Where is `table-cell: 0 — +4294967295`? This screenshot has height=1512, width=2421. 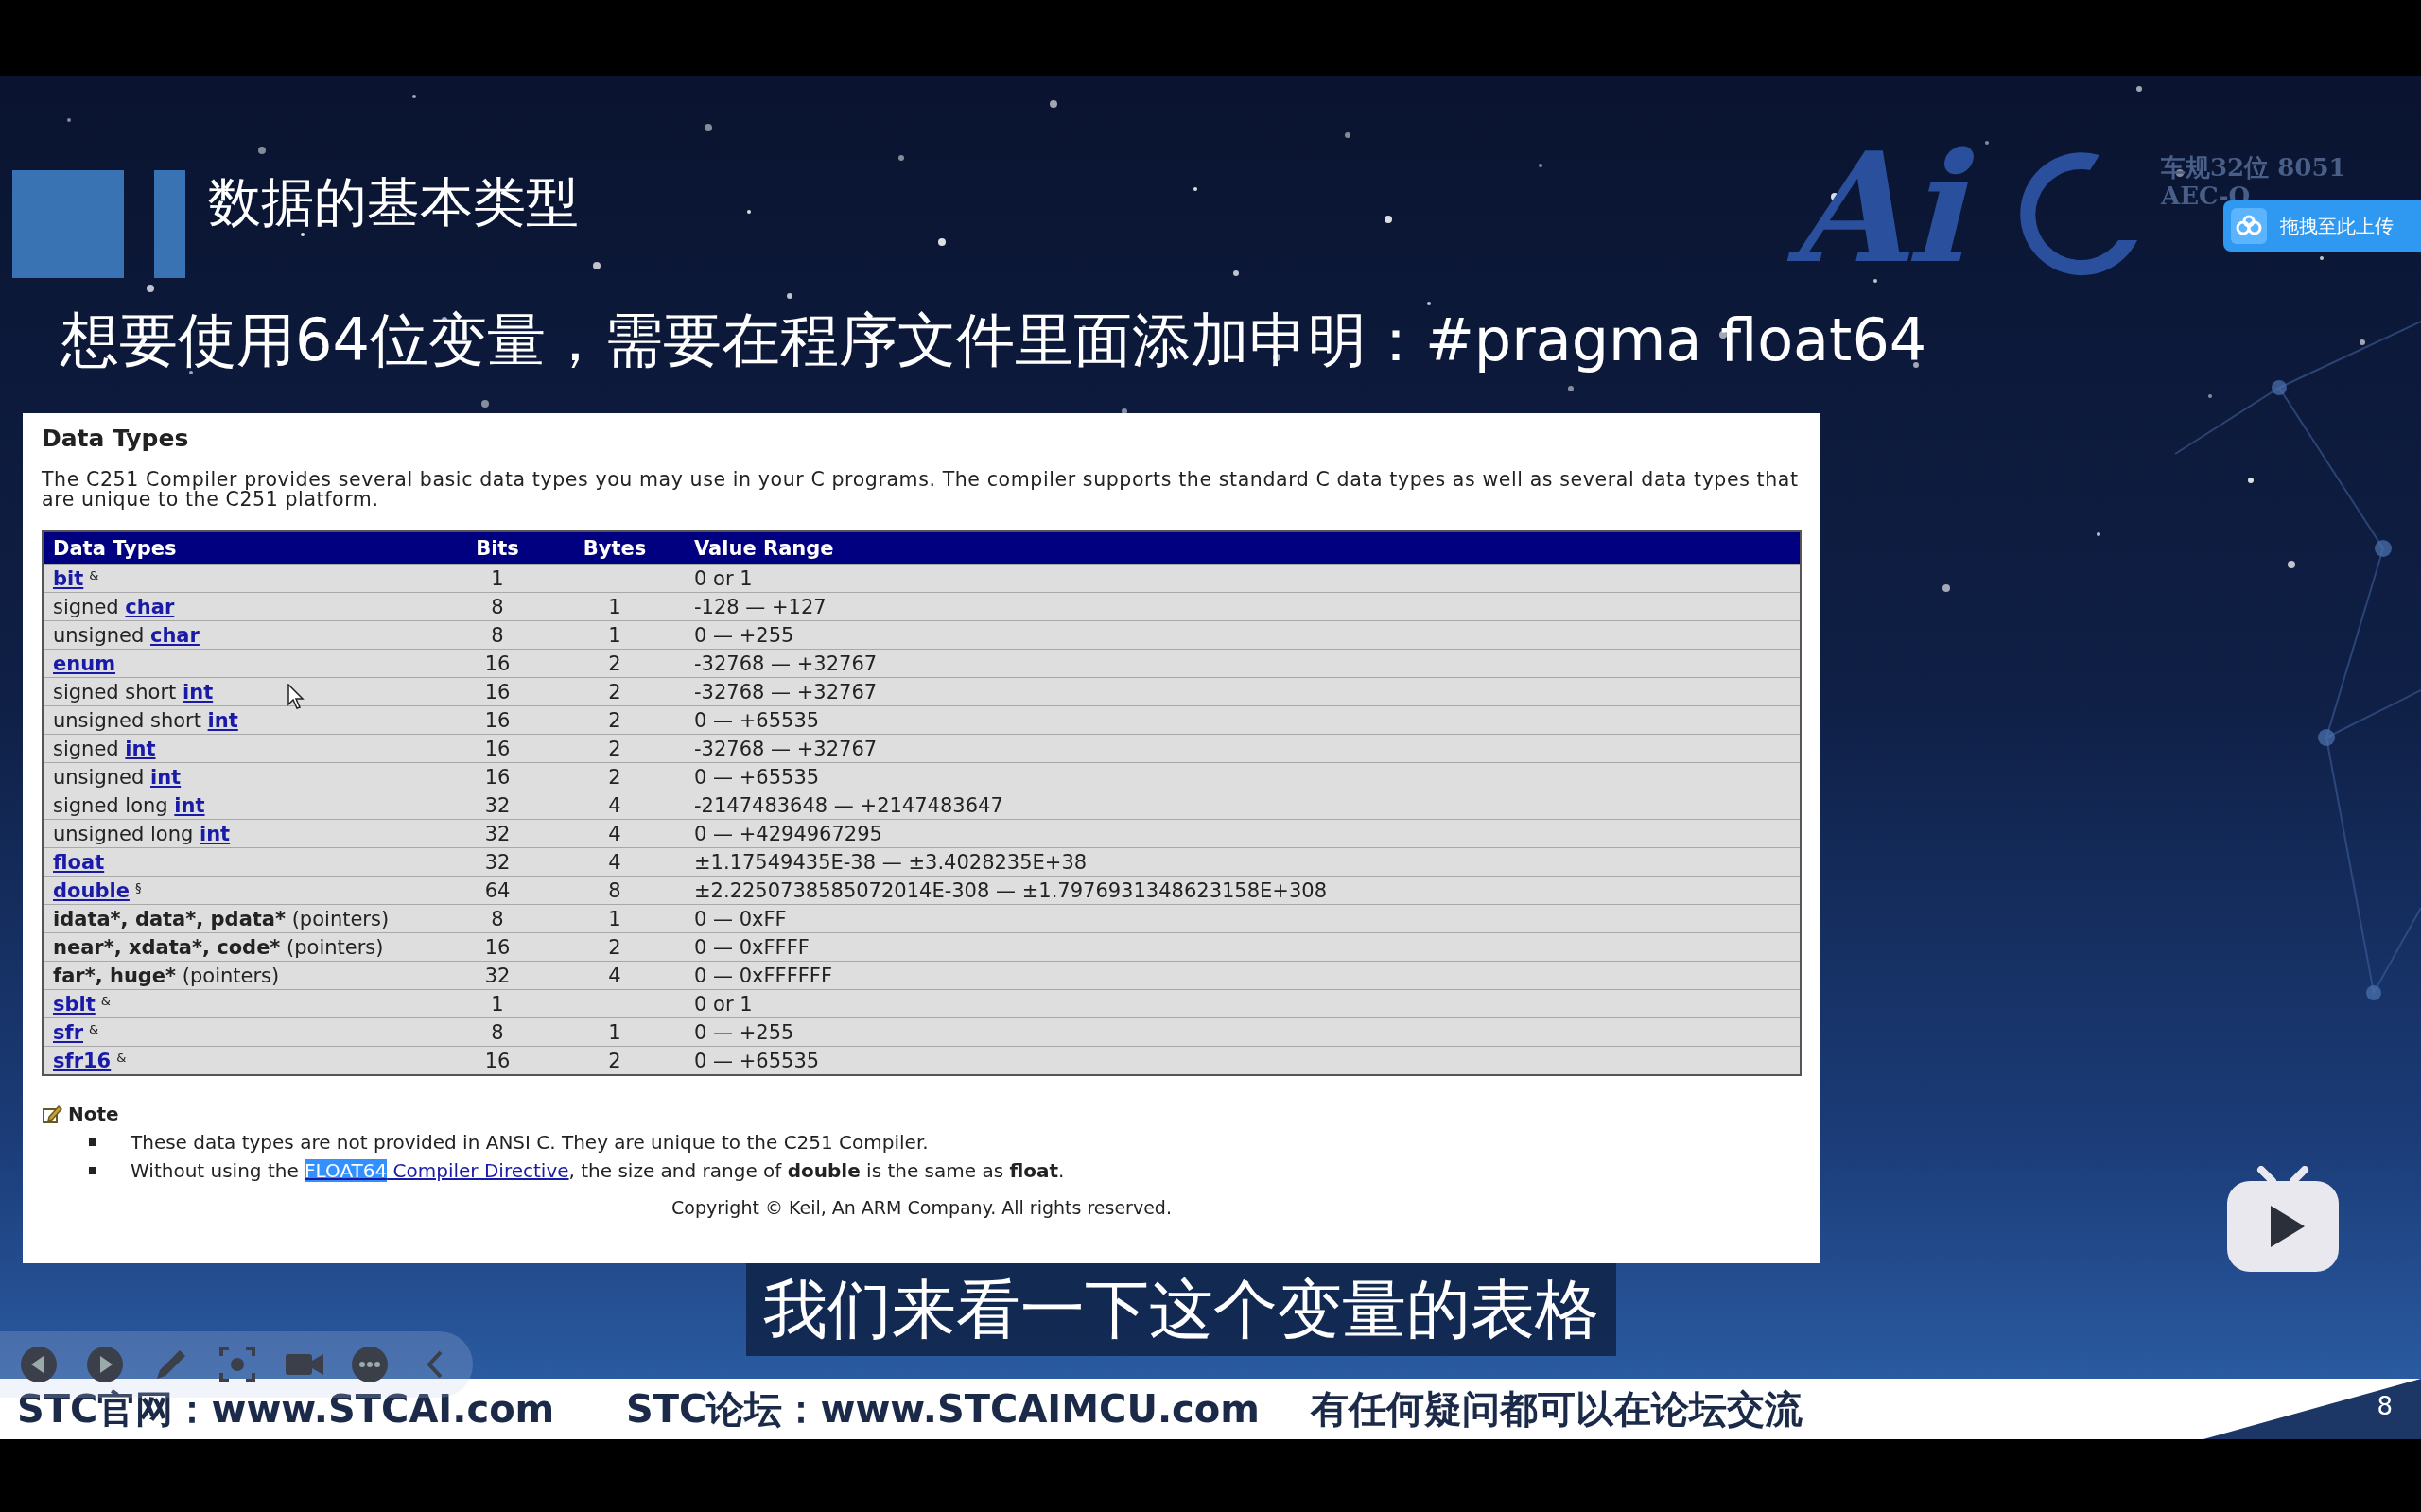
table-cell: 0 — +4294967295 is located at coordinates (788, 833).